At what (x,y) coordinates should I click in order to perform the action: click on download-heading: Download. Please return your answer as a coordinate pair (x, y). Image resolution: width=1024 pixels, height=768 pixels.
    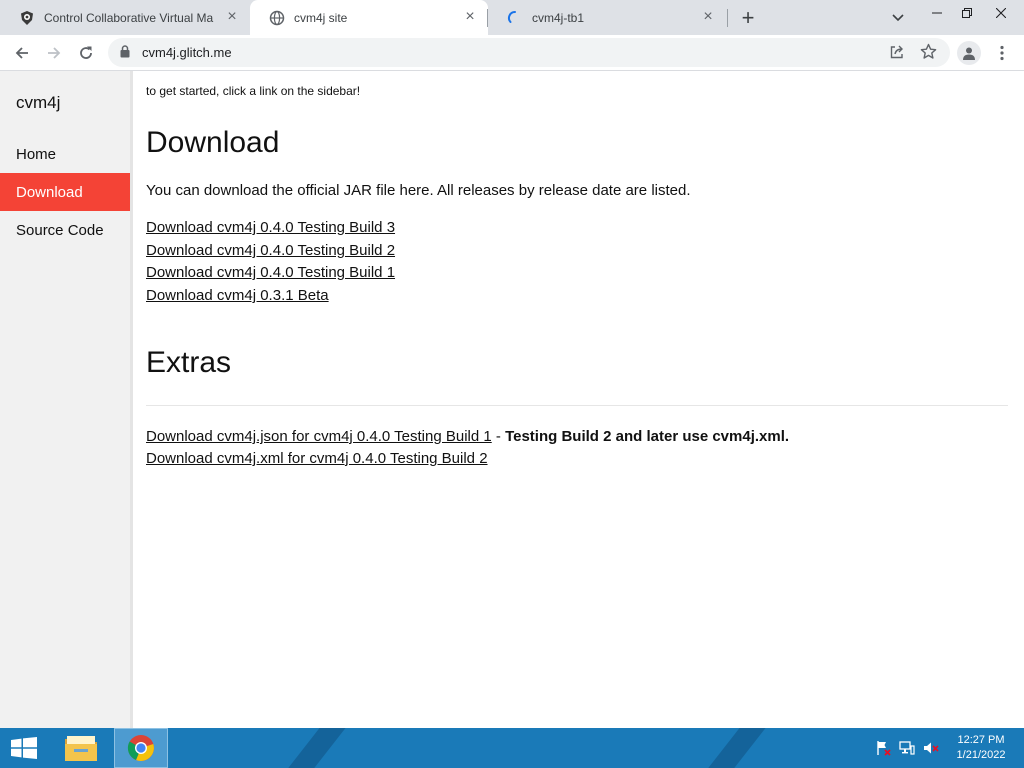
    Looking at the image, I should click on (213, 142).